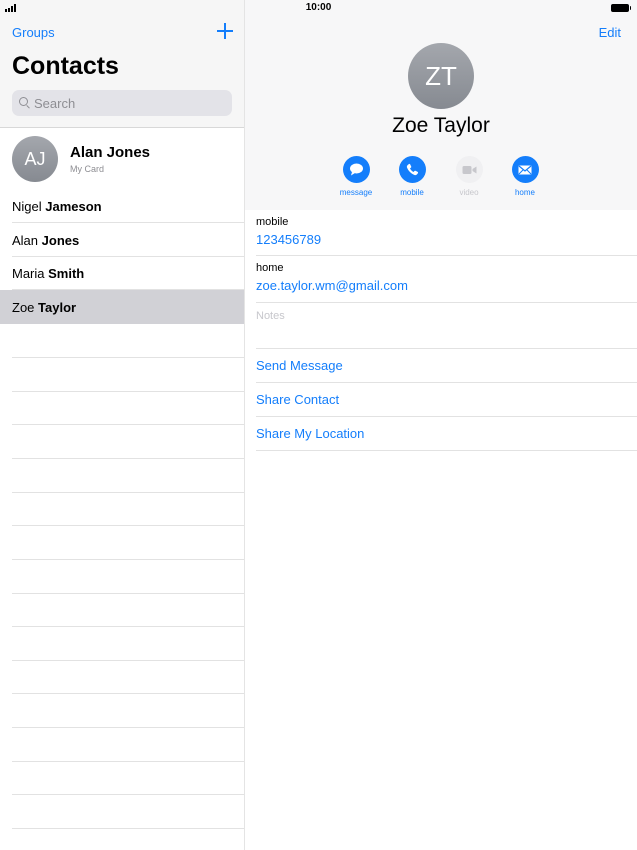  What do you see at coordinates (356, 169) in the screenshot?
I see `message-icon` at bounding box center [356, 169].